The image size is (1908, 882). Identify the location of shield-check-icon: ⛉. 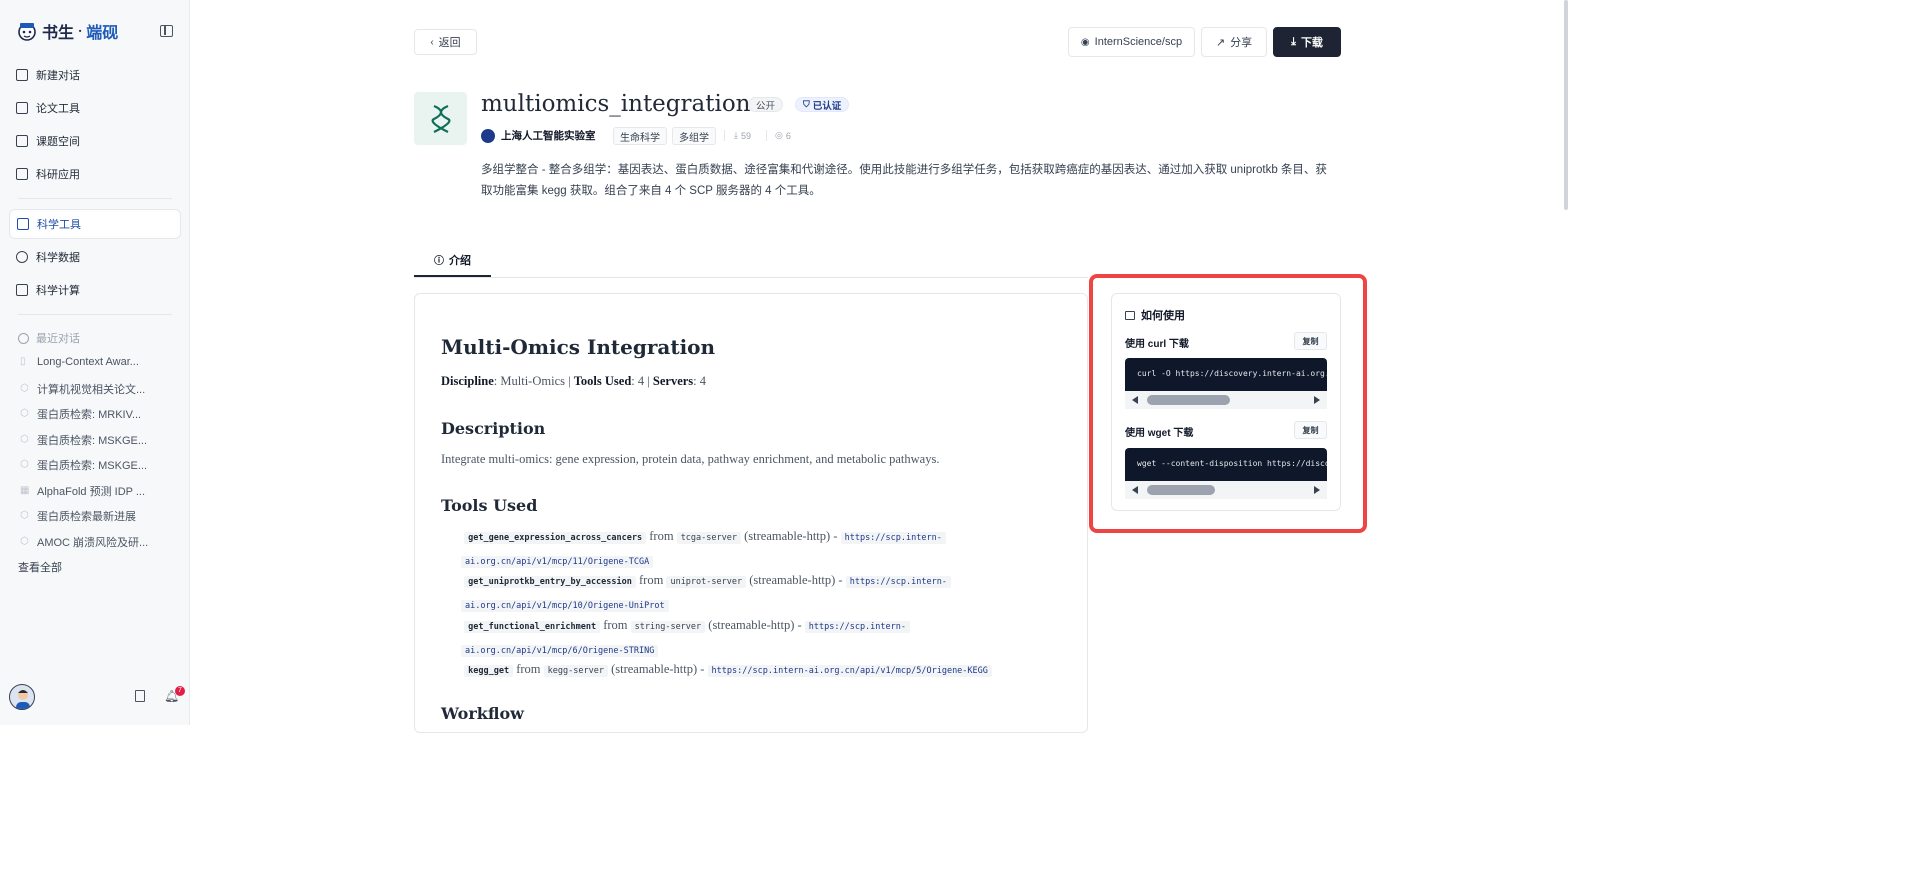
(806, 104).